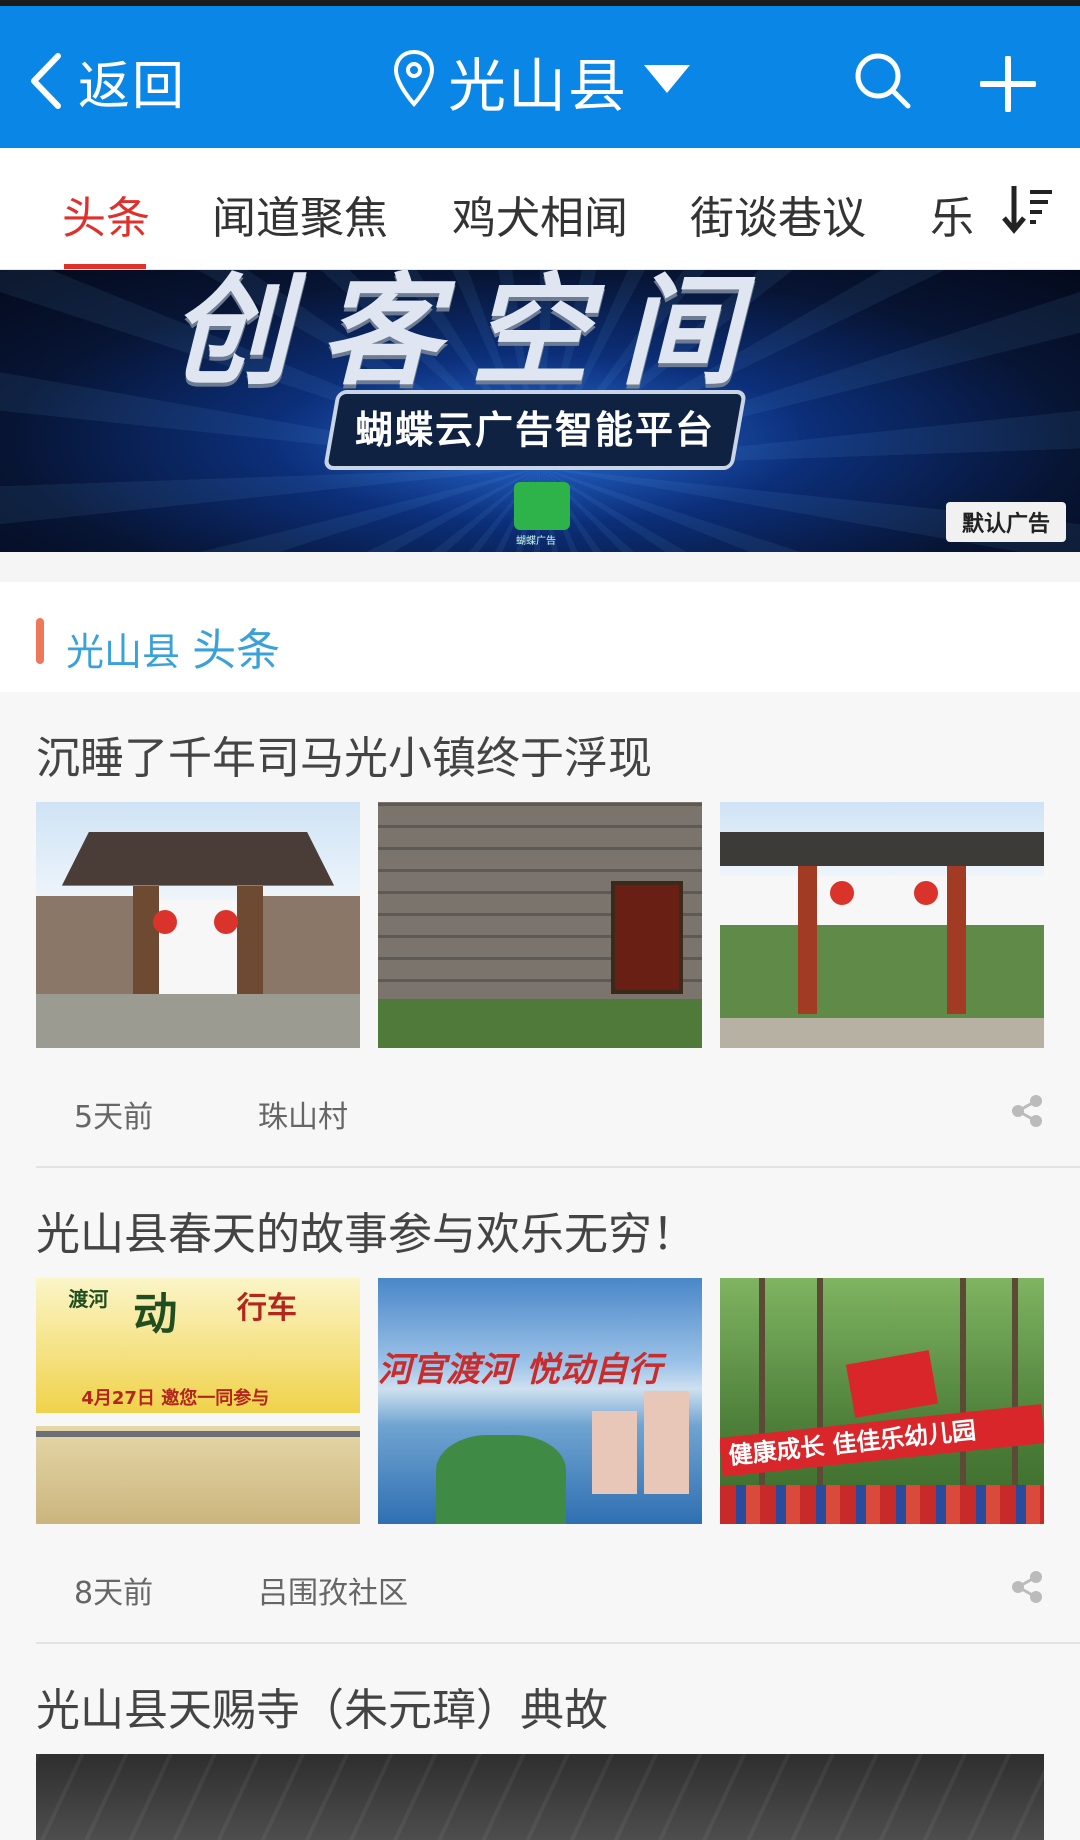 The width and height of the screenshot is (1080, 1840). I want to click on news-source: 吕围孜社区, so click(333, 1593).